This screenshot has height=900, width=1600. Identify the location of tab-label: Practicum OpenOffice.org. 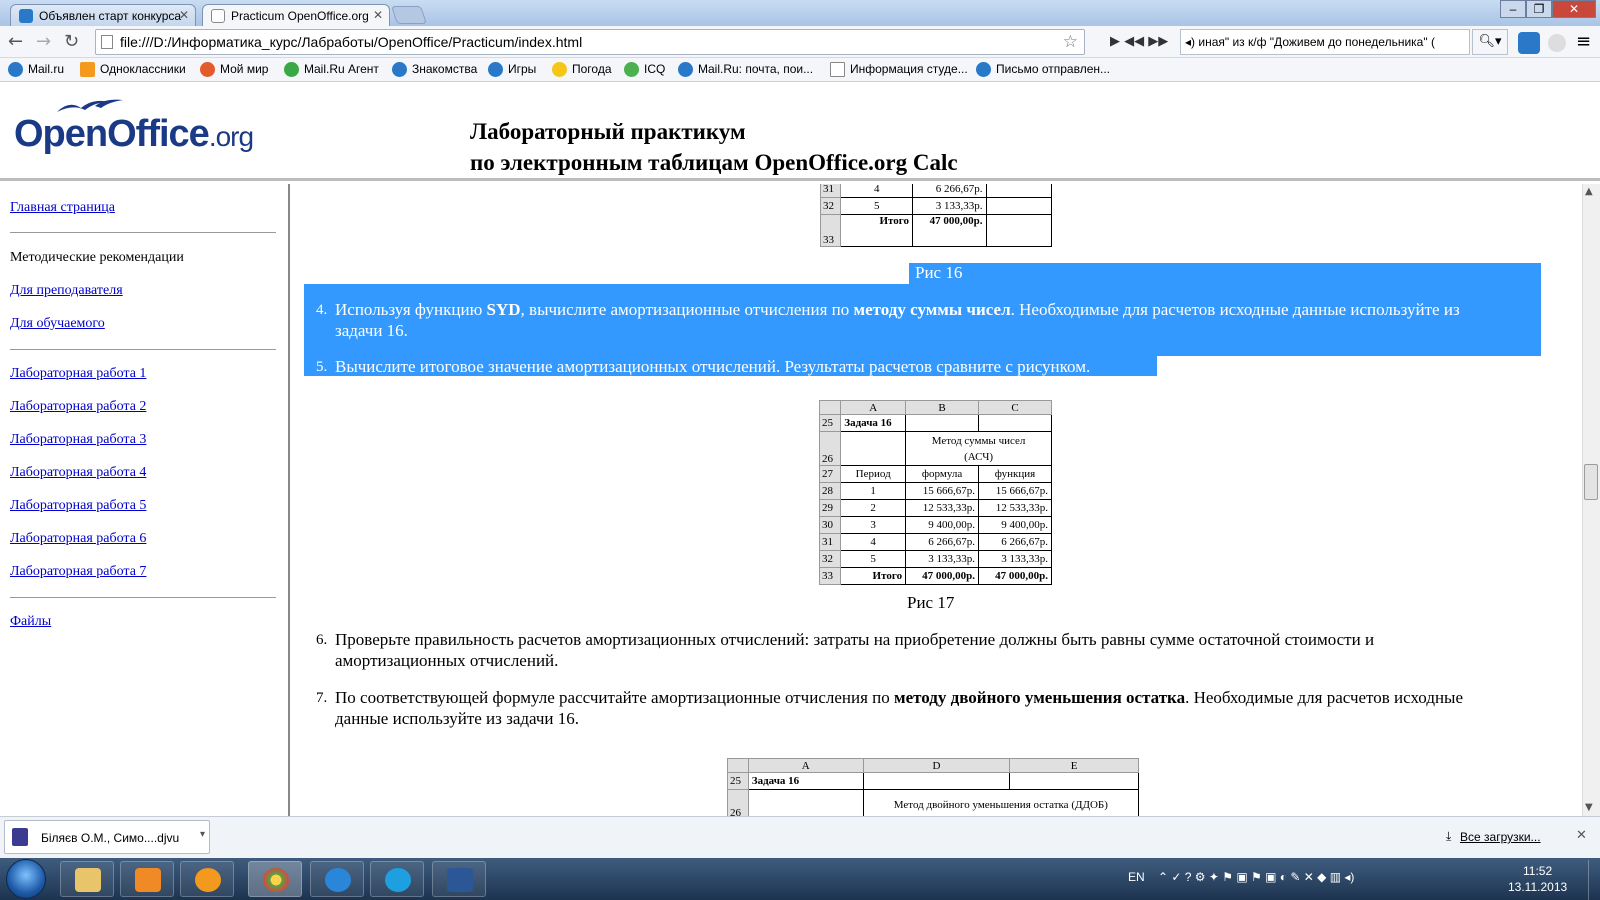
(300, 16).